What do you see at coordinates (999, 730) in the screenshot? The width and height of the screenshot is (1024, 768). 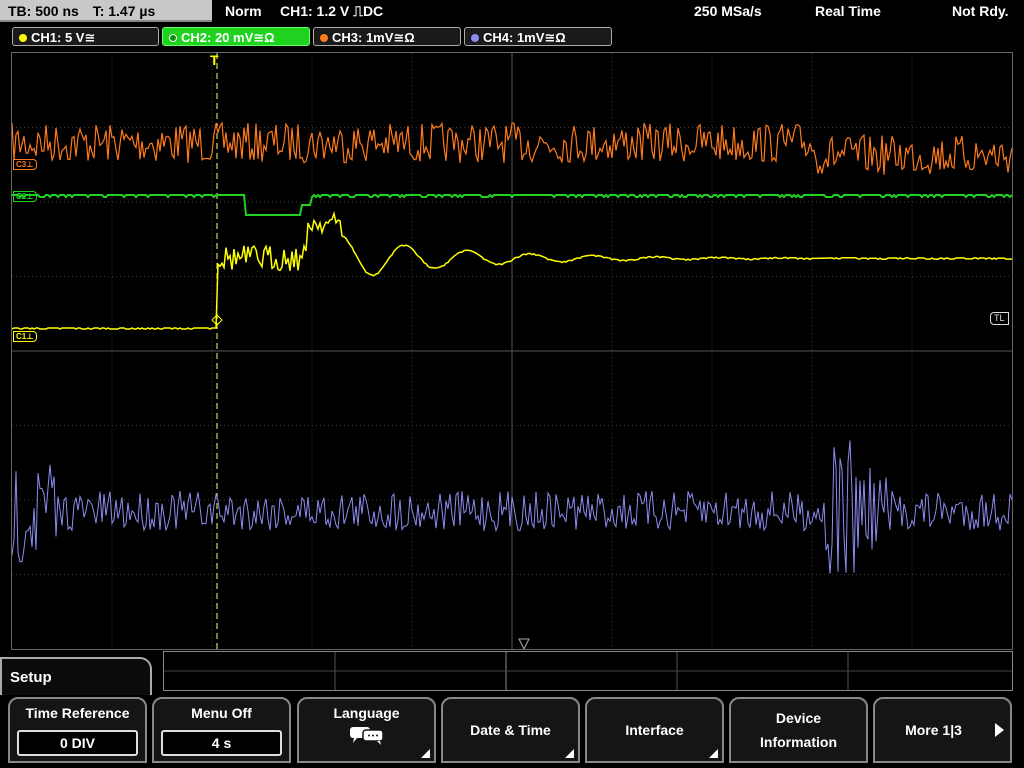 I see `right-arrow-icon` at bounding box center [999, 730].